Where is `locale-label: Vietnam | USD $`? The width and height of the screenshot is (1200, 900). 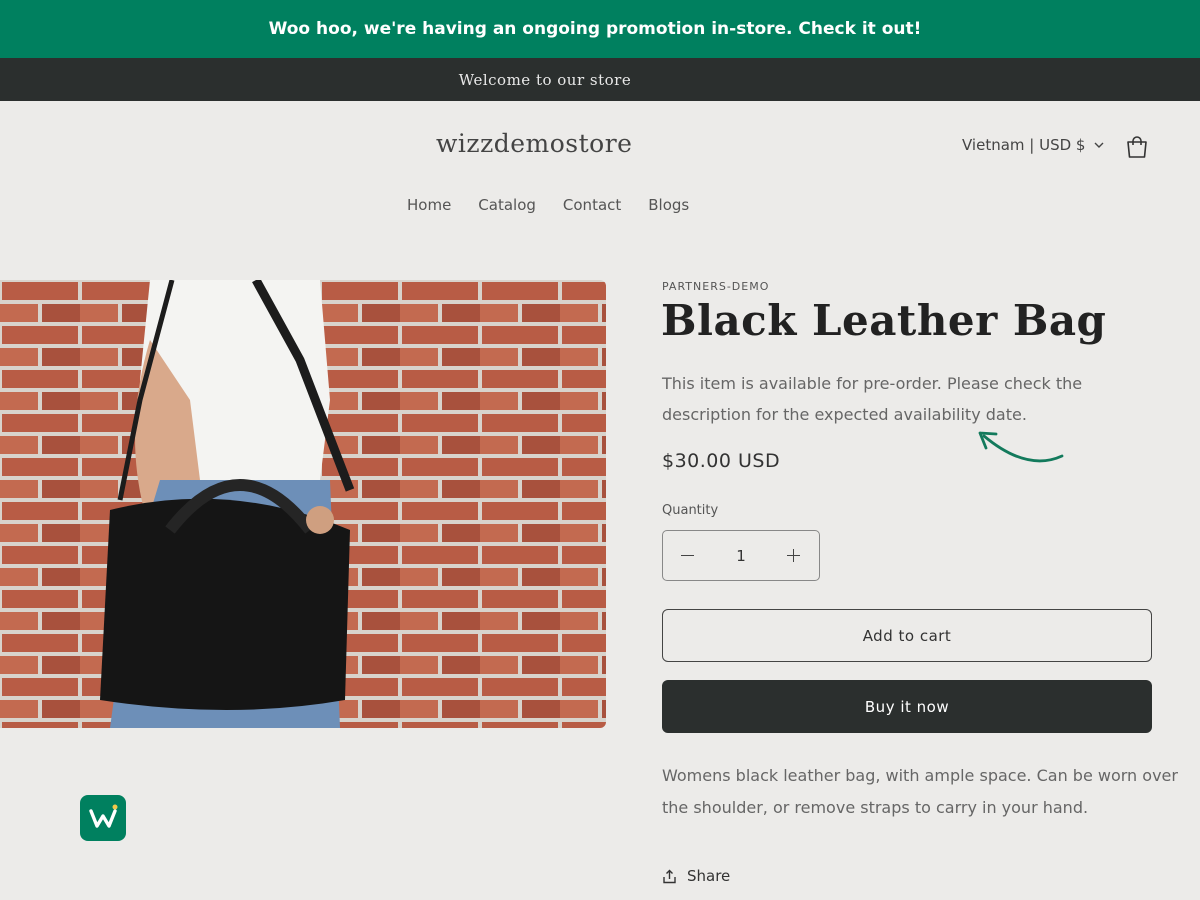 locale-label: Vietnam | USD $ is located at coordinates (1024, 145).